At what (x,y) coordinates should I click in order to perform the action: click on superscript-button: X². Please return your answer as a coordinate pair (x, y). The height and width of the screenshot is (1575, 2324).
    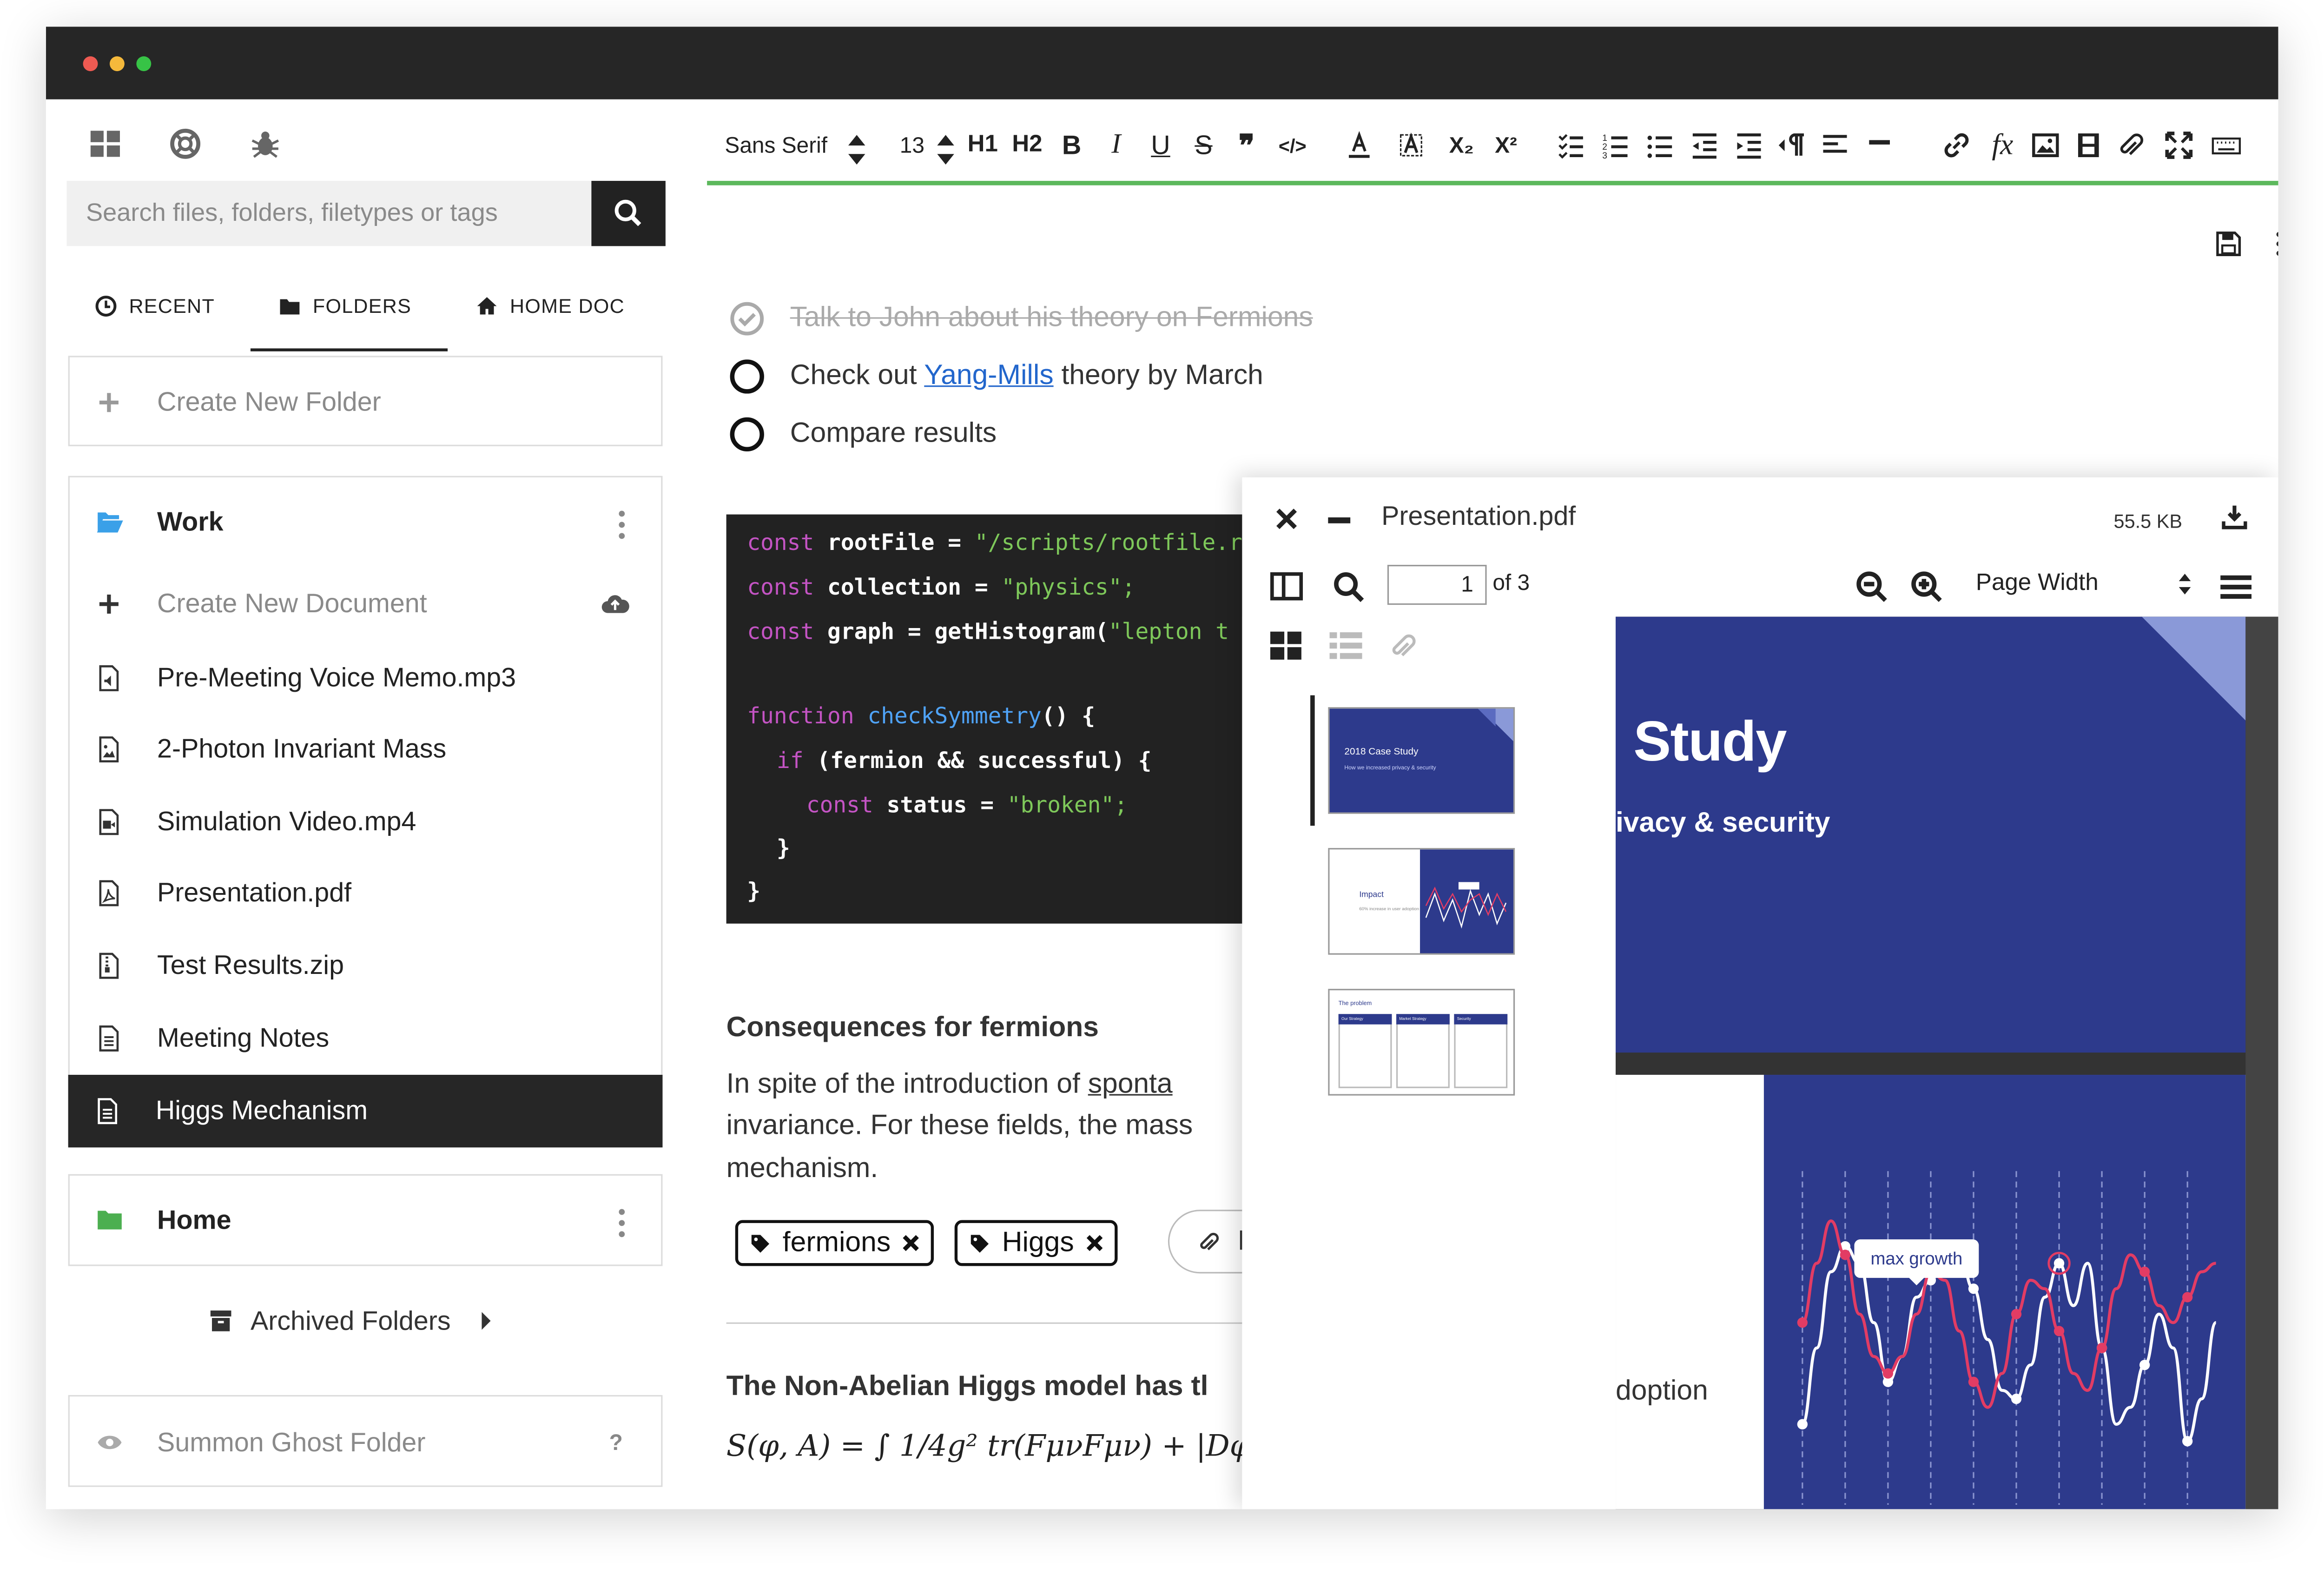
    Looking at the image, I should click on (1506, 145).